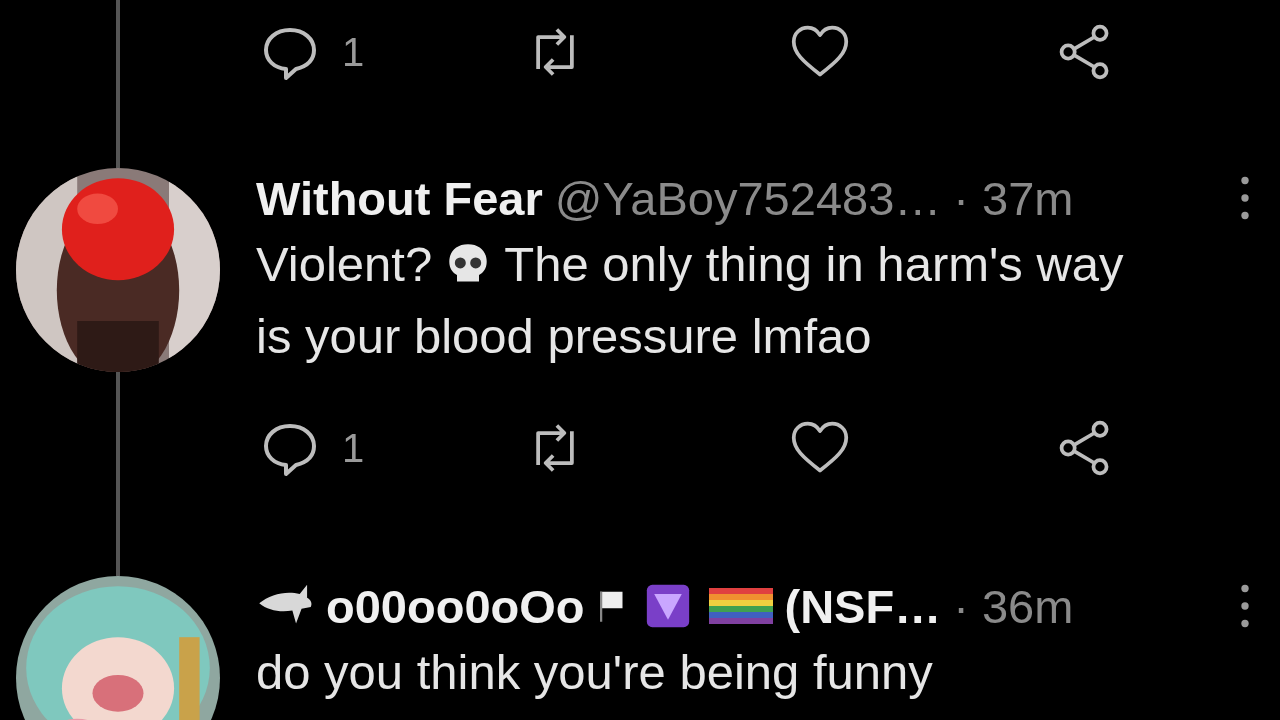 This screenshot has width=1280, height=720. What do you see at coordinates (594, 672) in the screenshot?
I see `tweet-text: do you think you're being funny` at bounding box center [594, 672].